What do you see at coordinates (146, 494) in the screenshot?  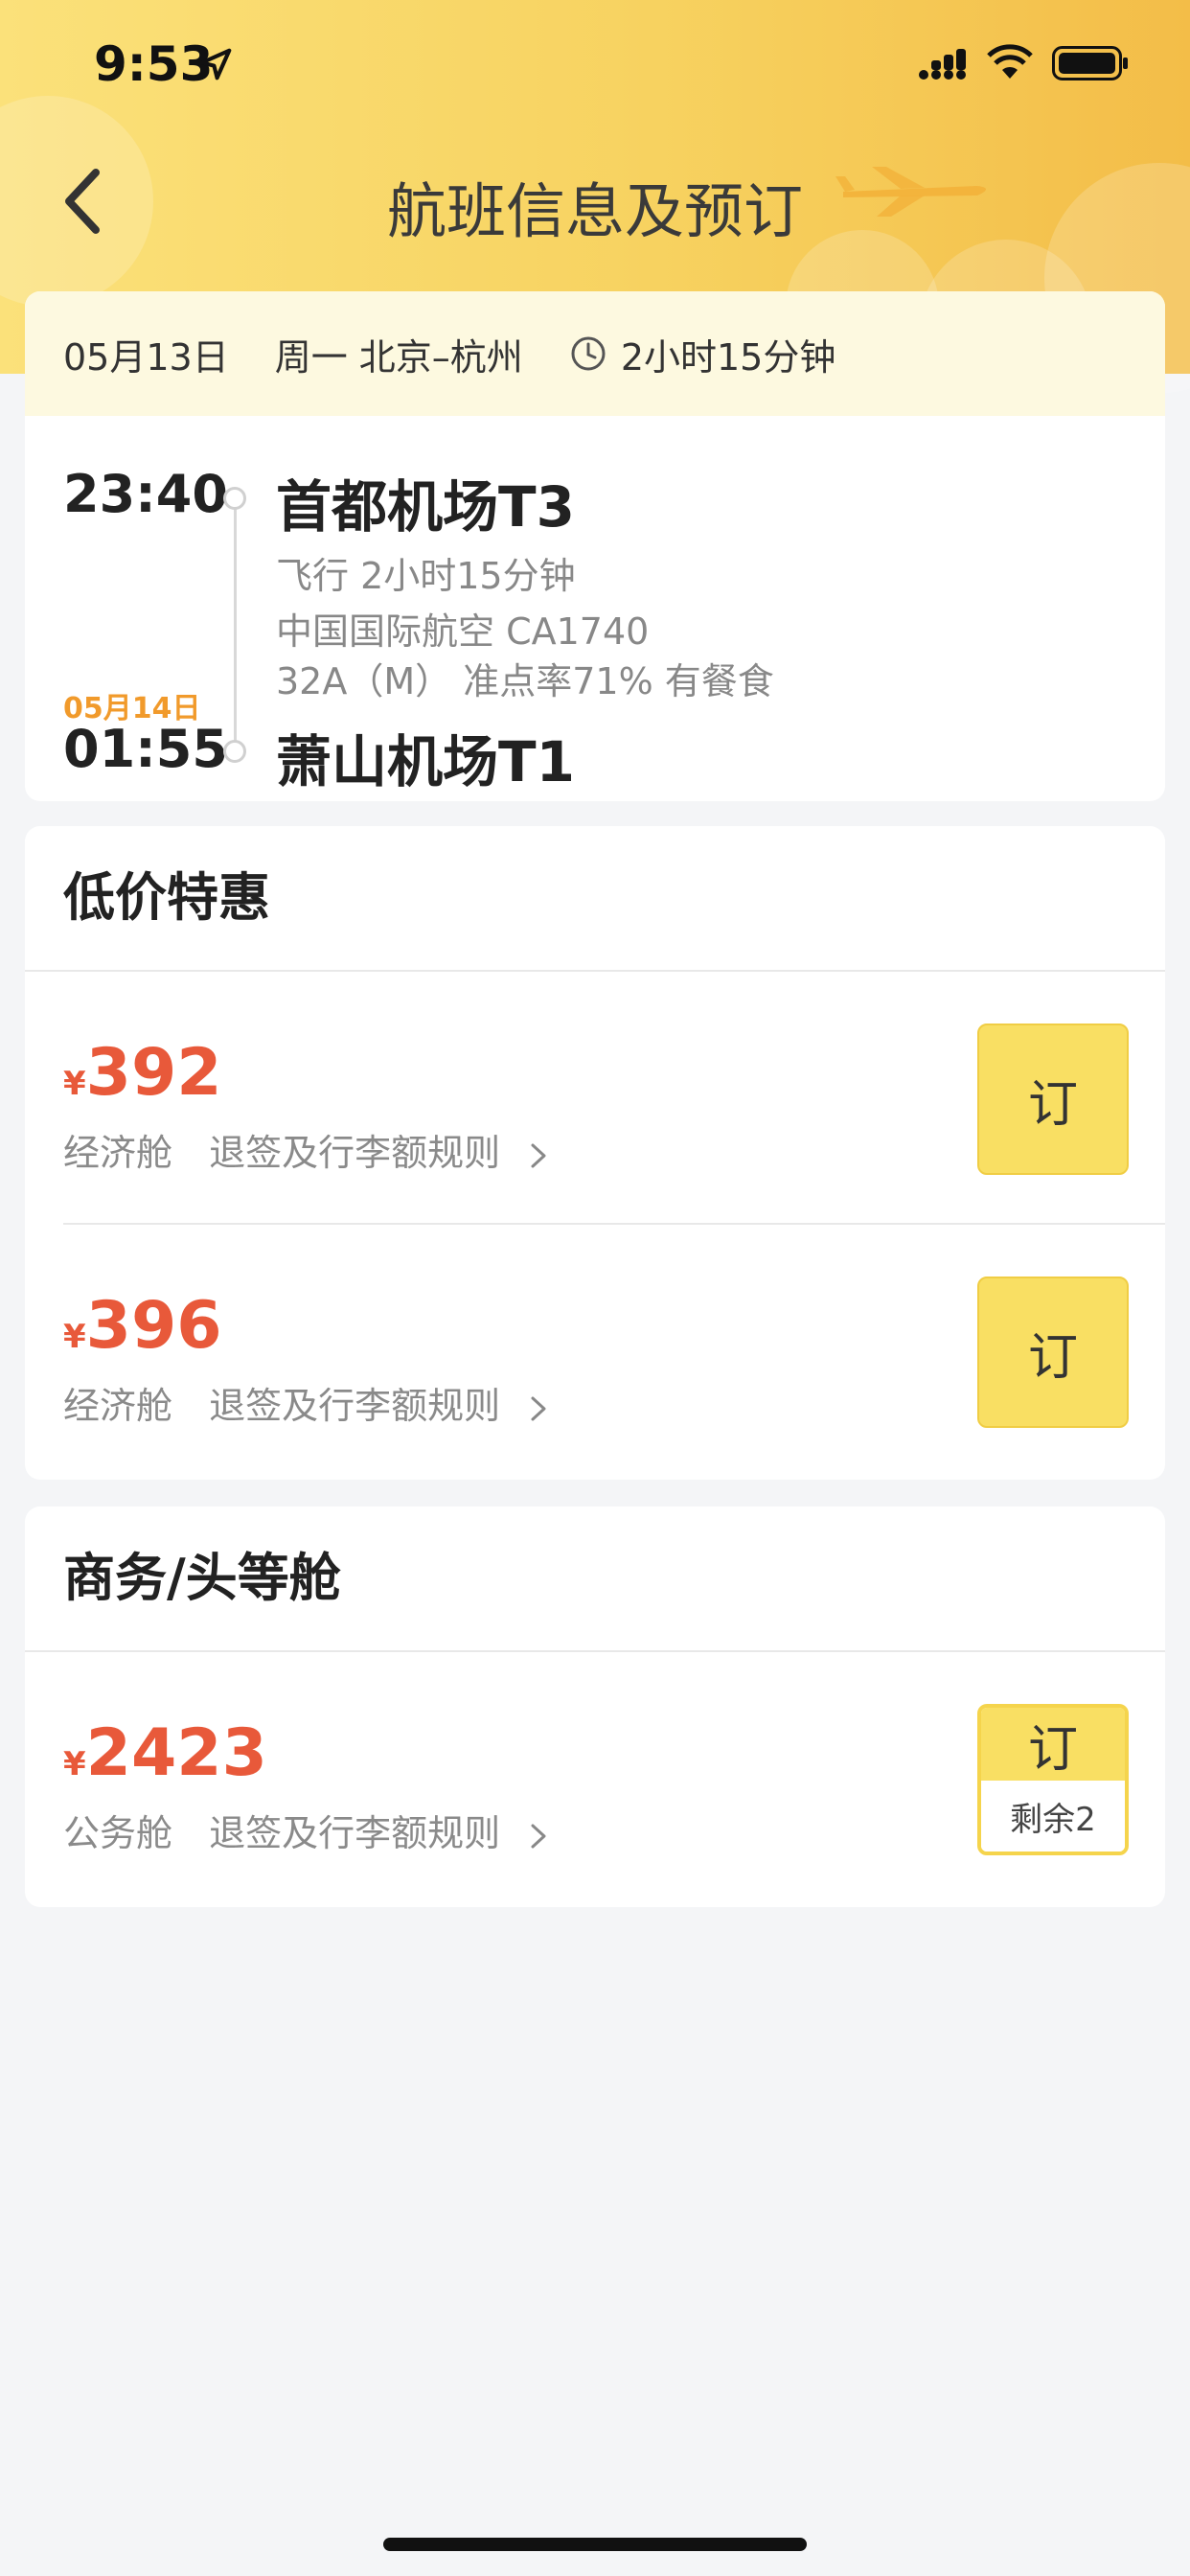 I see `departure-time: 23:40` at bounding box center [146, 494].